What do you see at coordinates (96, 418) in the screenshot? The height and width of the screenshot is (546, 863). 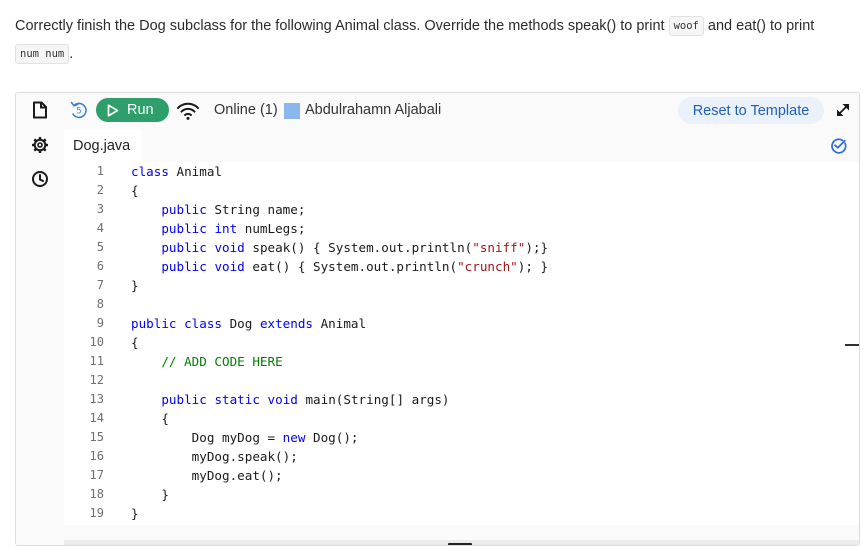 I see `line-number: 14` at bounding box center [96, 418].